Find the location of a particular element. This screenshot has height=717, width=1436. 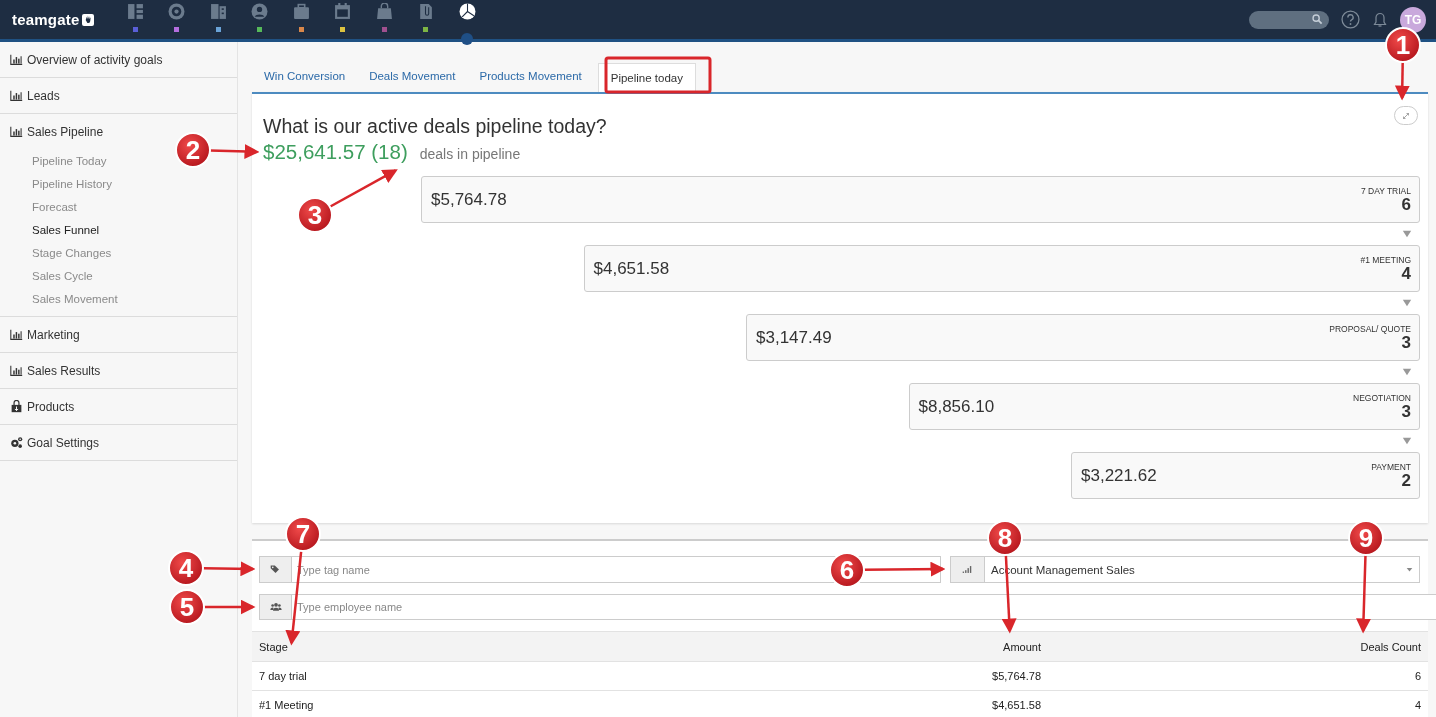

sidebar-item: Marketing is located at coordinates (53, 334).